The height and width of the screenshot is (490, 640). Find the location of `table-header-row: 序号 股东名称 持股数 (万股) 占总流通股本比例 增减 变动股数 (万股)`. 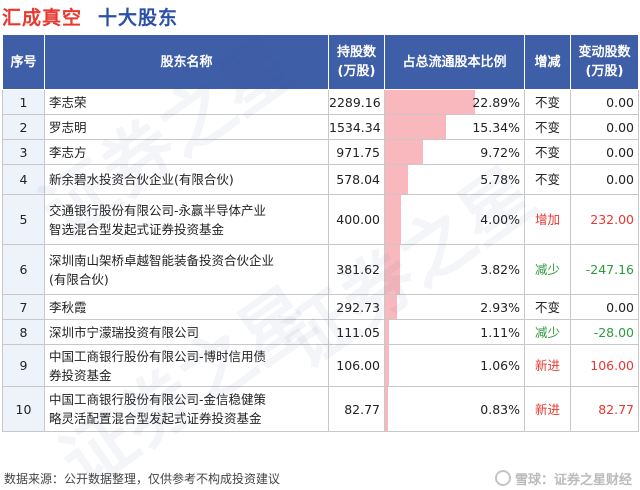

table-header-row: 序号 股东名称 持股数 (万股) 占总流通股本比例 增减 变动股数 (万股) is located at coordinates (320, 62).